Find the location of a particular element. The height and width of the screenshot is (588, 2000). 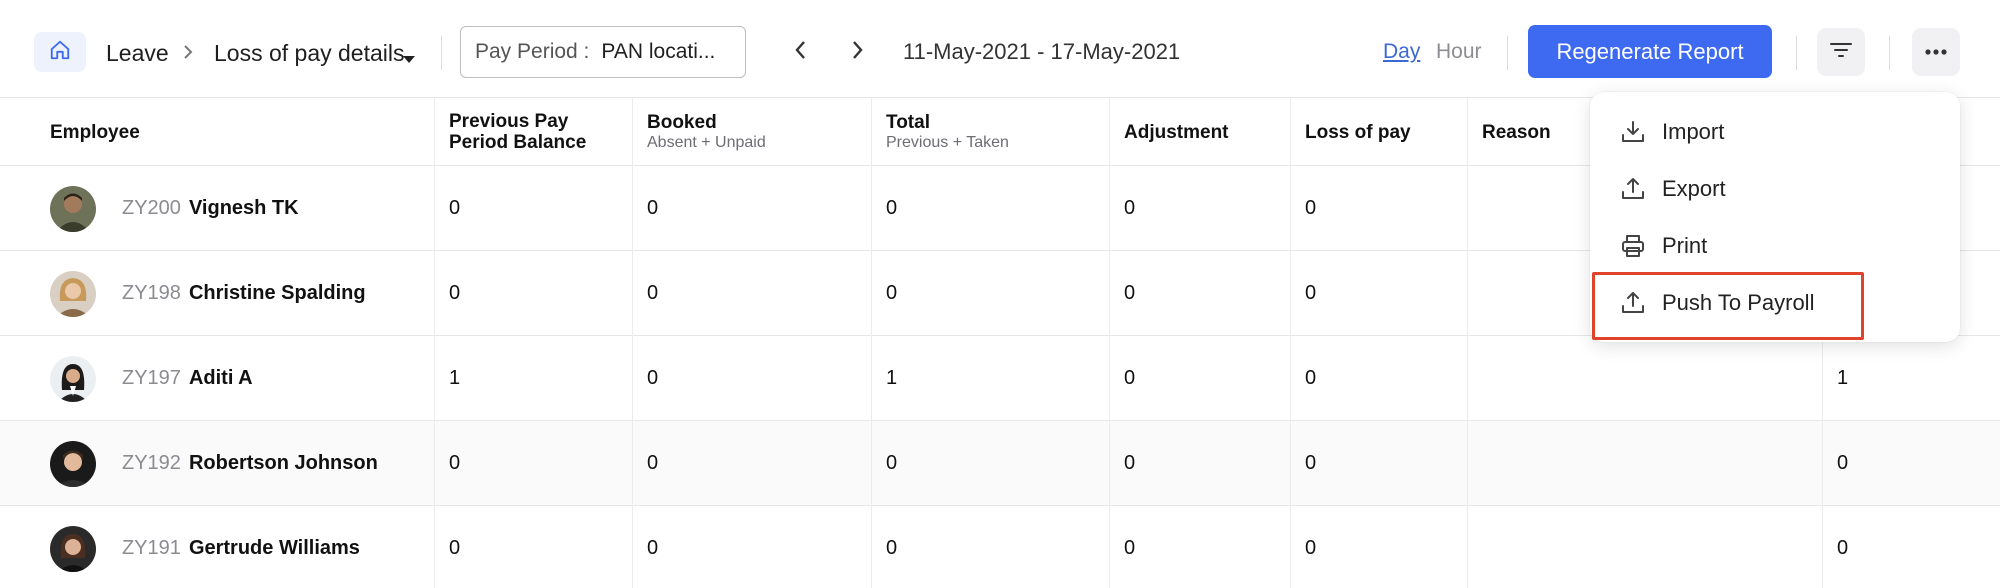

employee-cell: ZY200 Vignesh TK is located at coordinates (217, 208).